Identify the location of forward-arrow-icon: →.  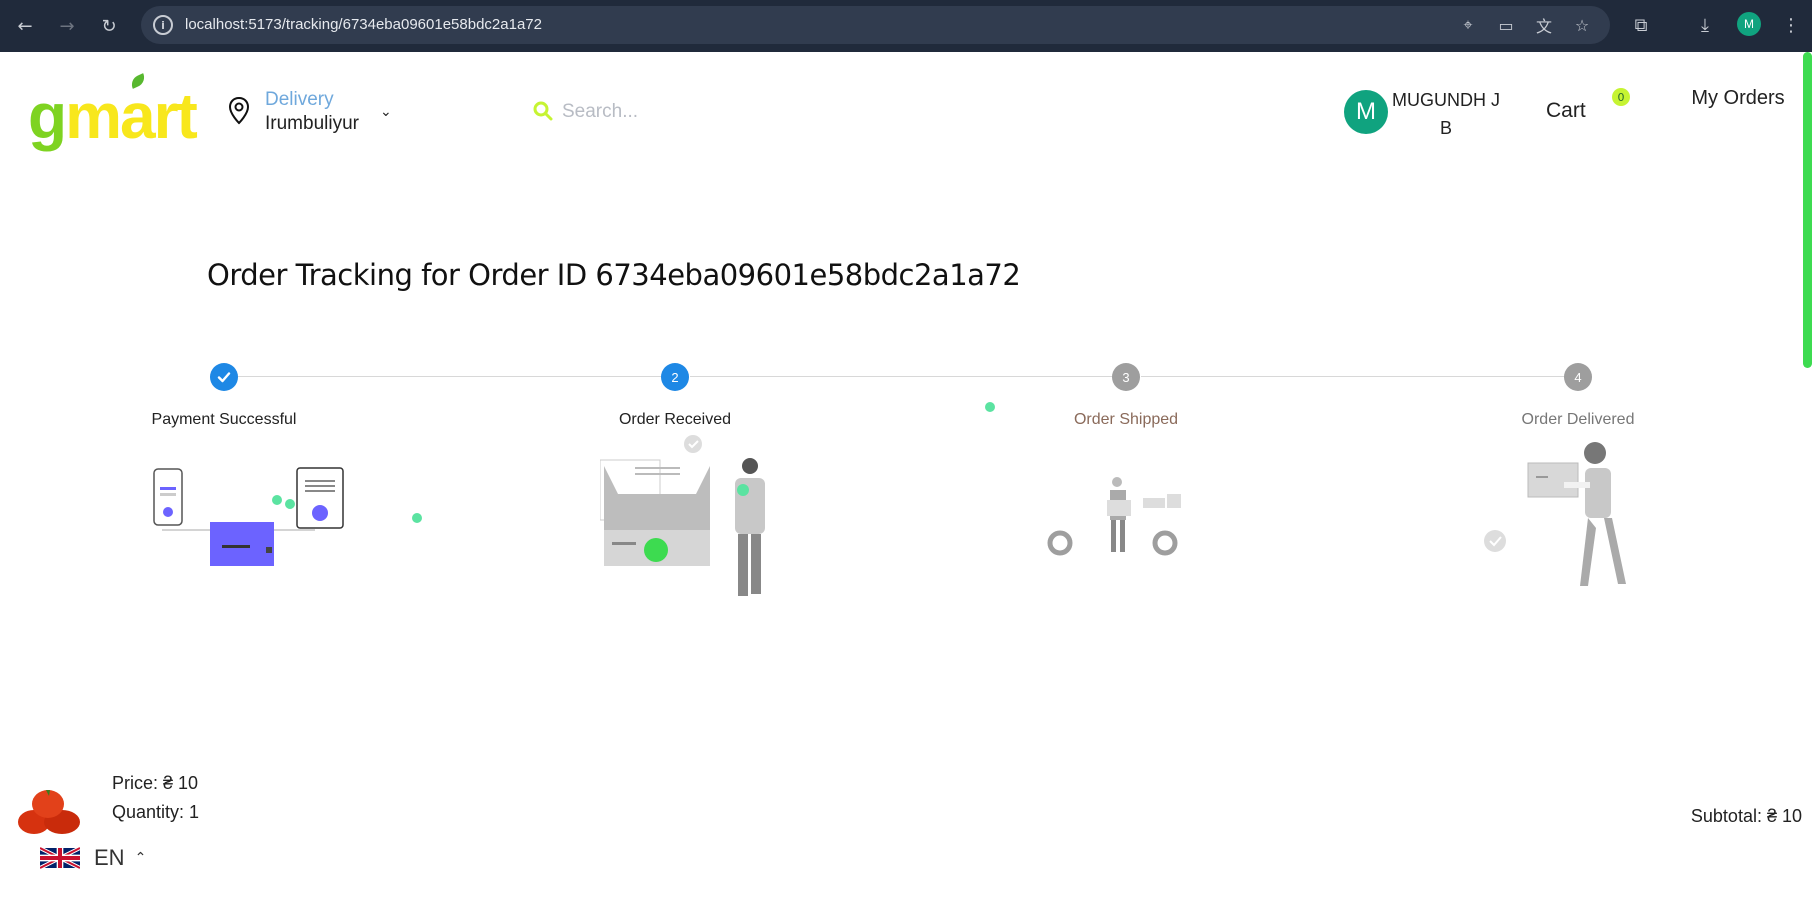
(67, 26).